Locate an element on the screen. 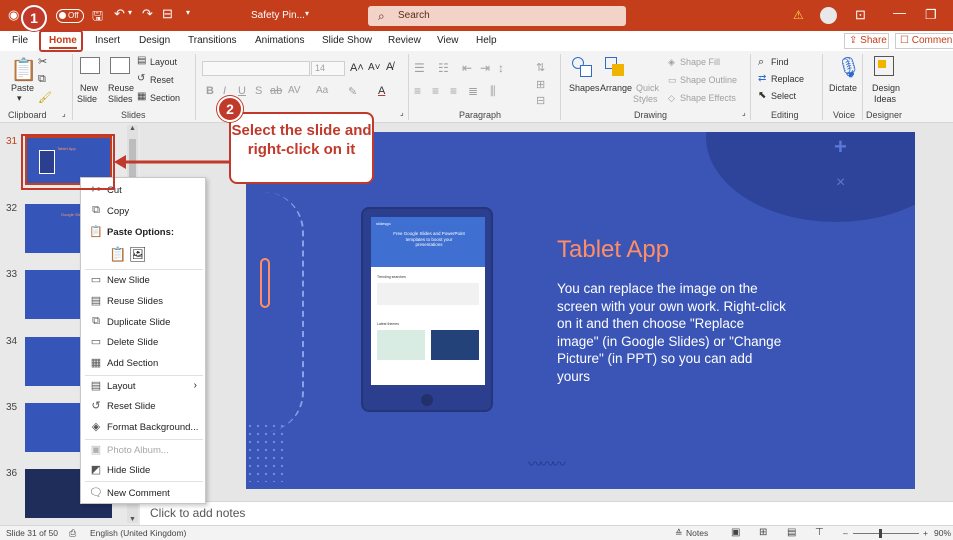 The height and width of the screenshot is (540, 953). paste-button-label: Paste is located at coordinates (22, 88).